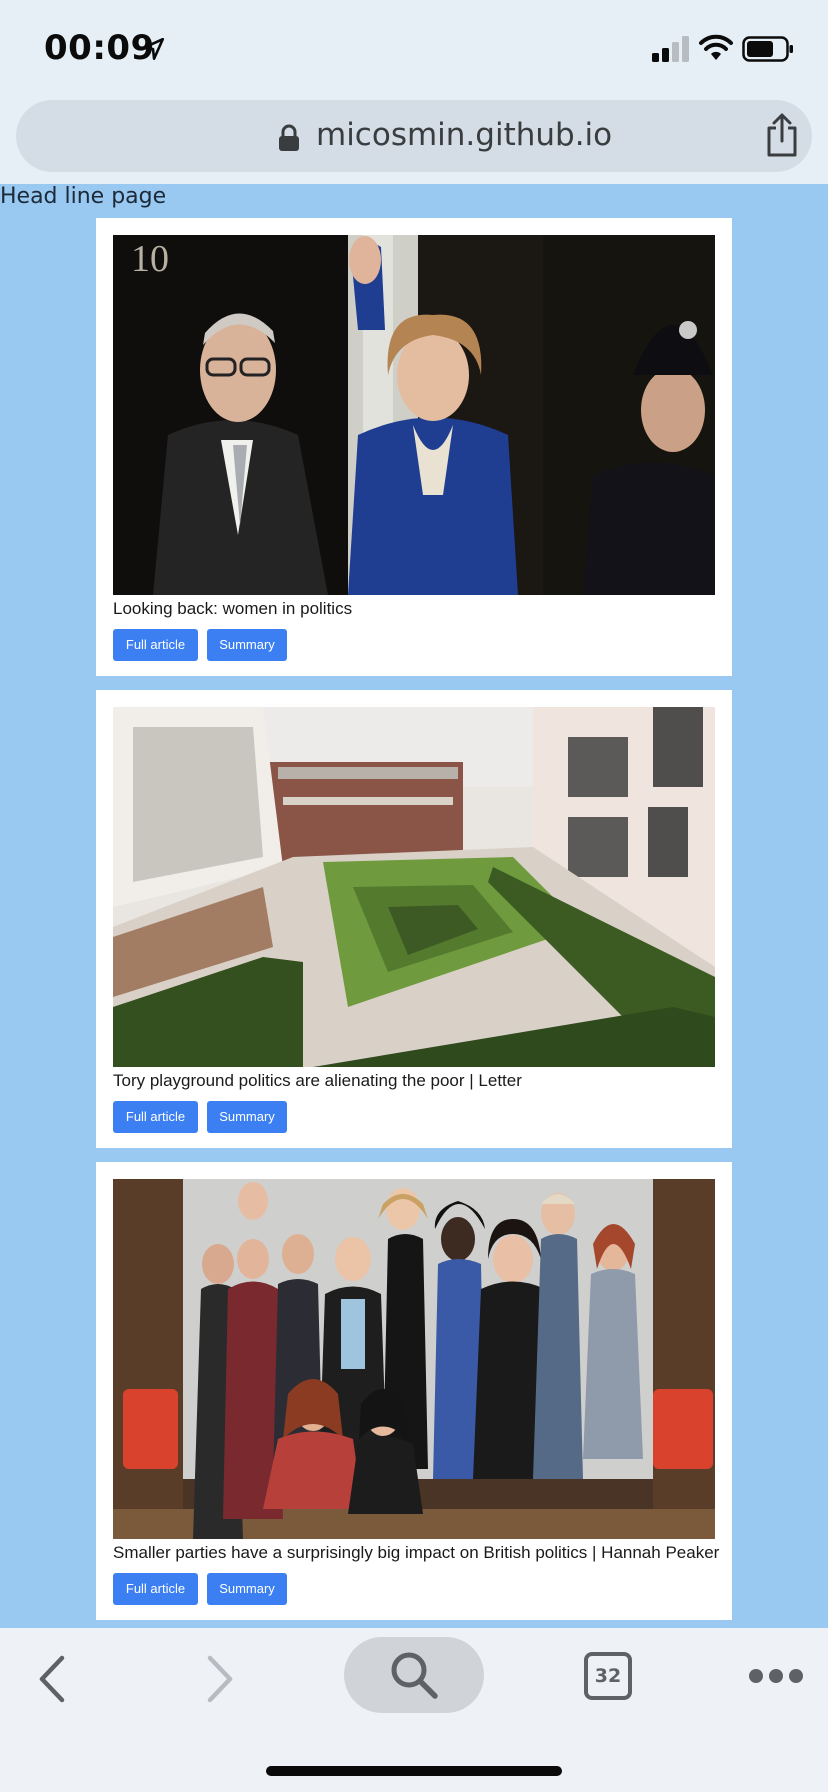 Image resolution: width=828 pixels, height=1792 pixels. I want to click on back-icon, so click(52, 1679).